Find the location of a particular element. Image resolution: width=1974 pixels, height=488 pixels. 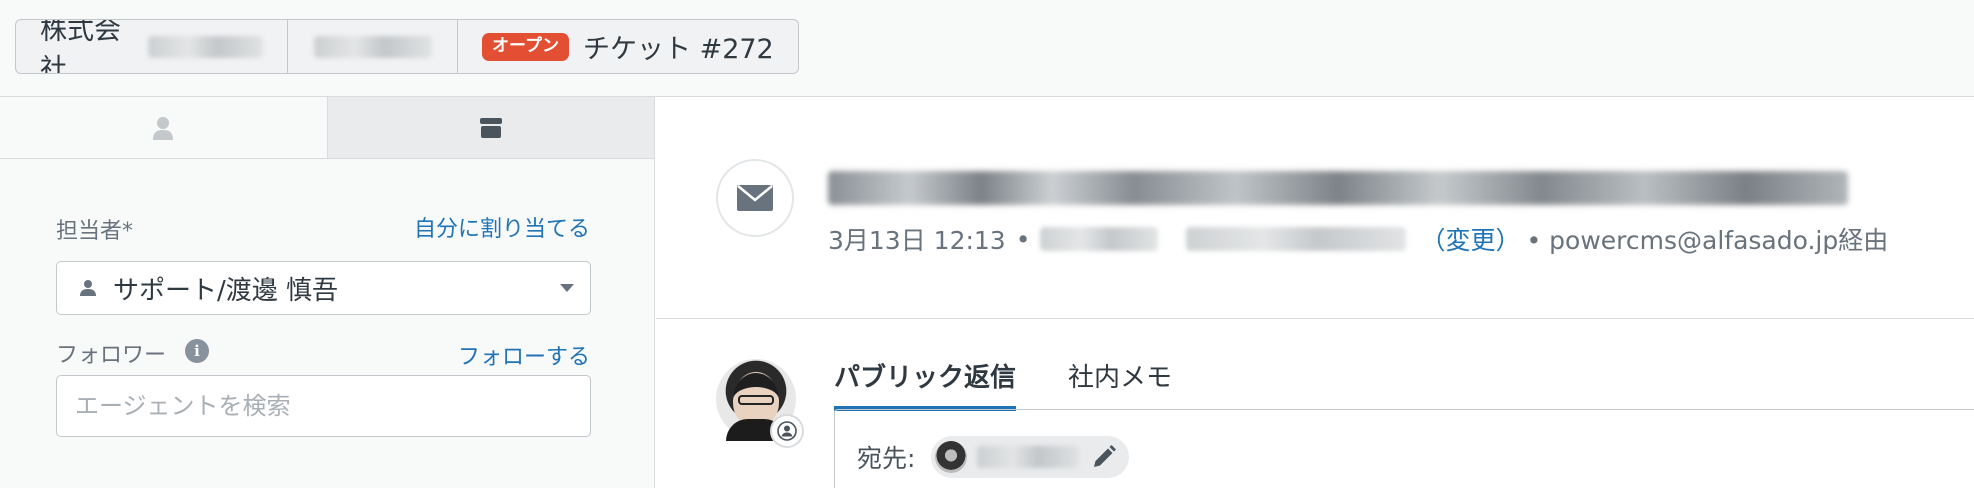

tab-user is located at coordinates (163, 127).